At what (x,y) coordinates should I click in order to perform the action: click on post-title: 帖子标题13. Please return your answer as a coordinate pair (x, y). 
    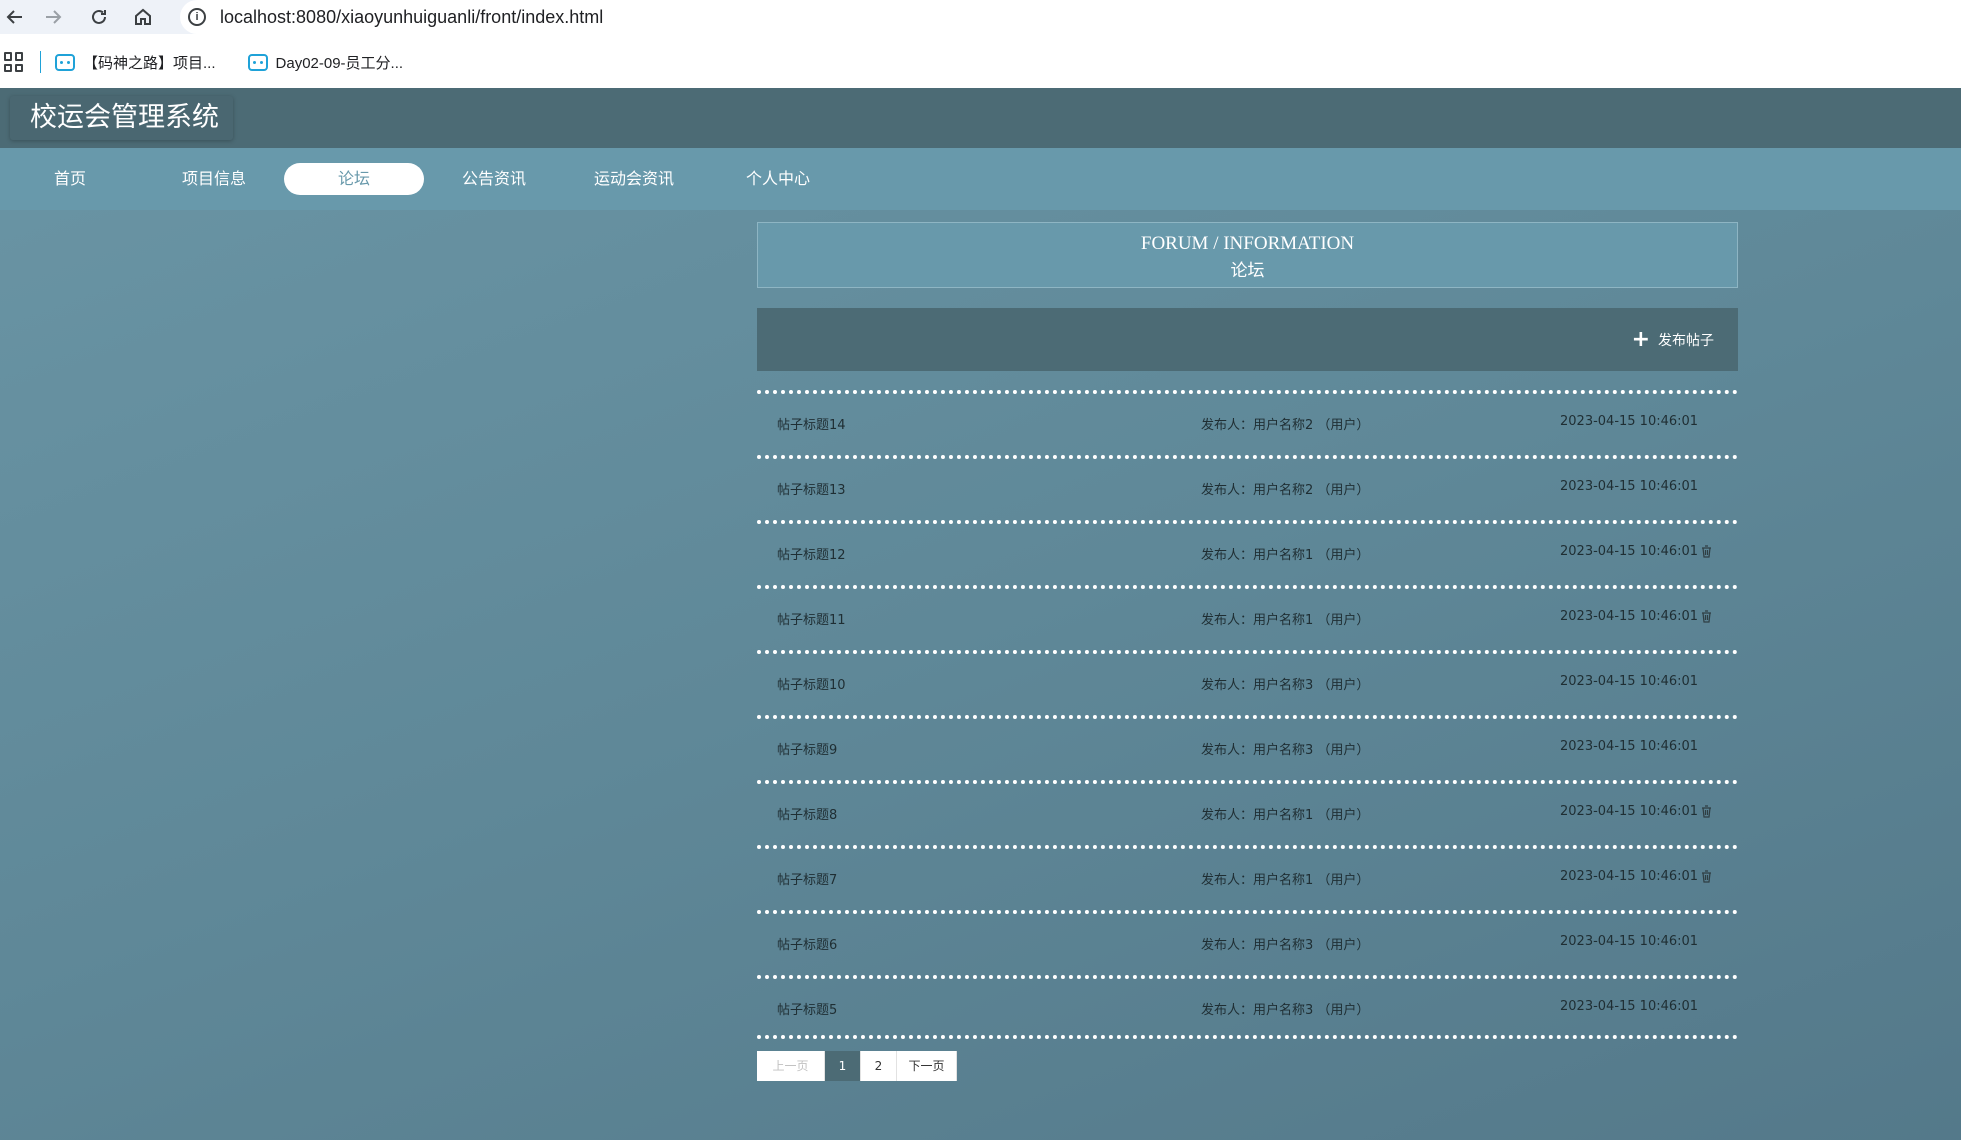
    Looking at the image, I should click on (811, 488).